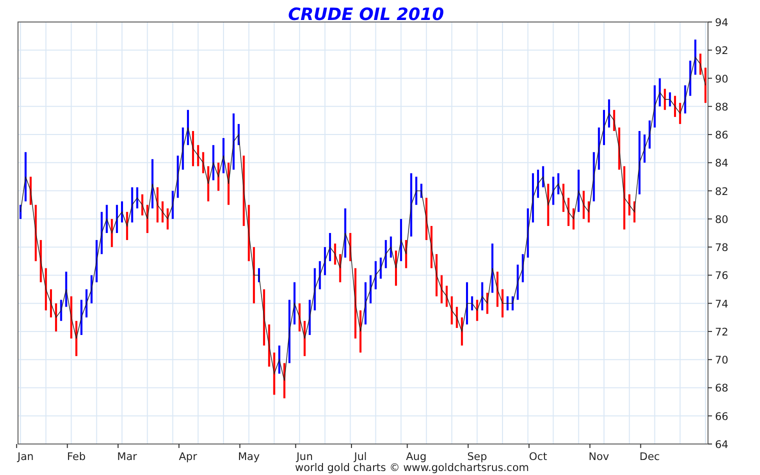 This screenshot has height=475, width=760. I want to click on axis-label: Apr, so click(188, 457).